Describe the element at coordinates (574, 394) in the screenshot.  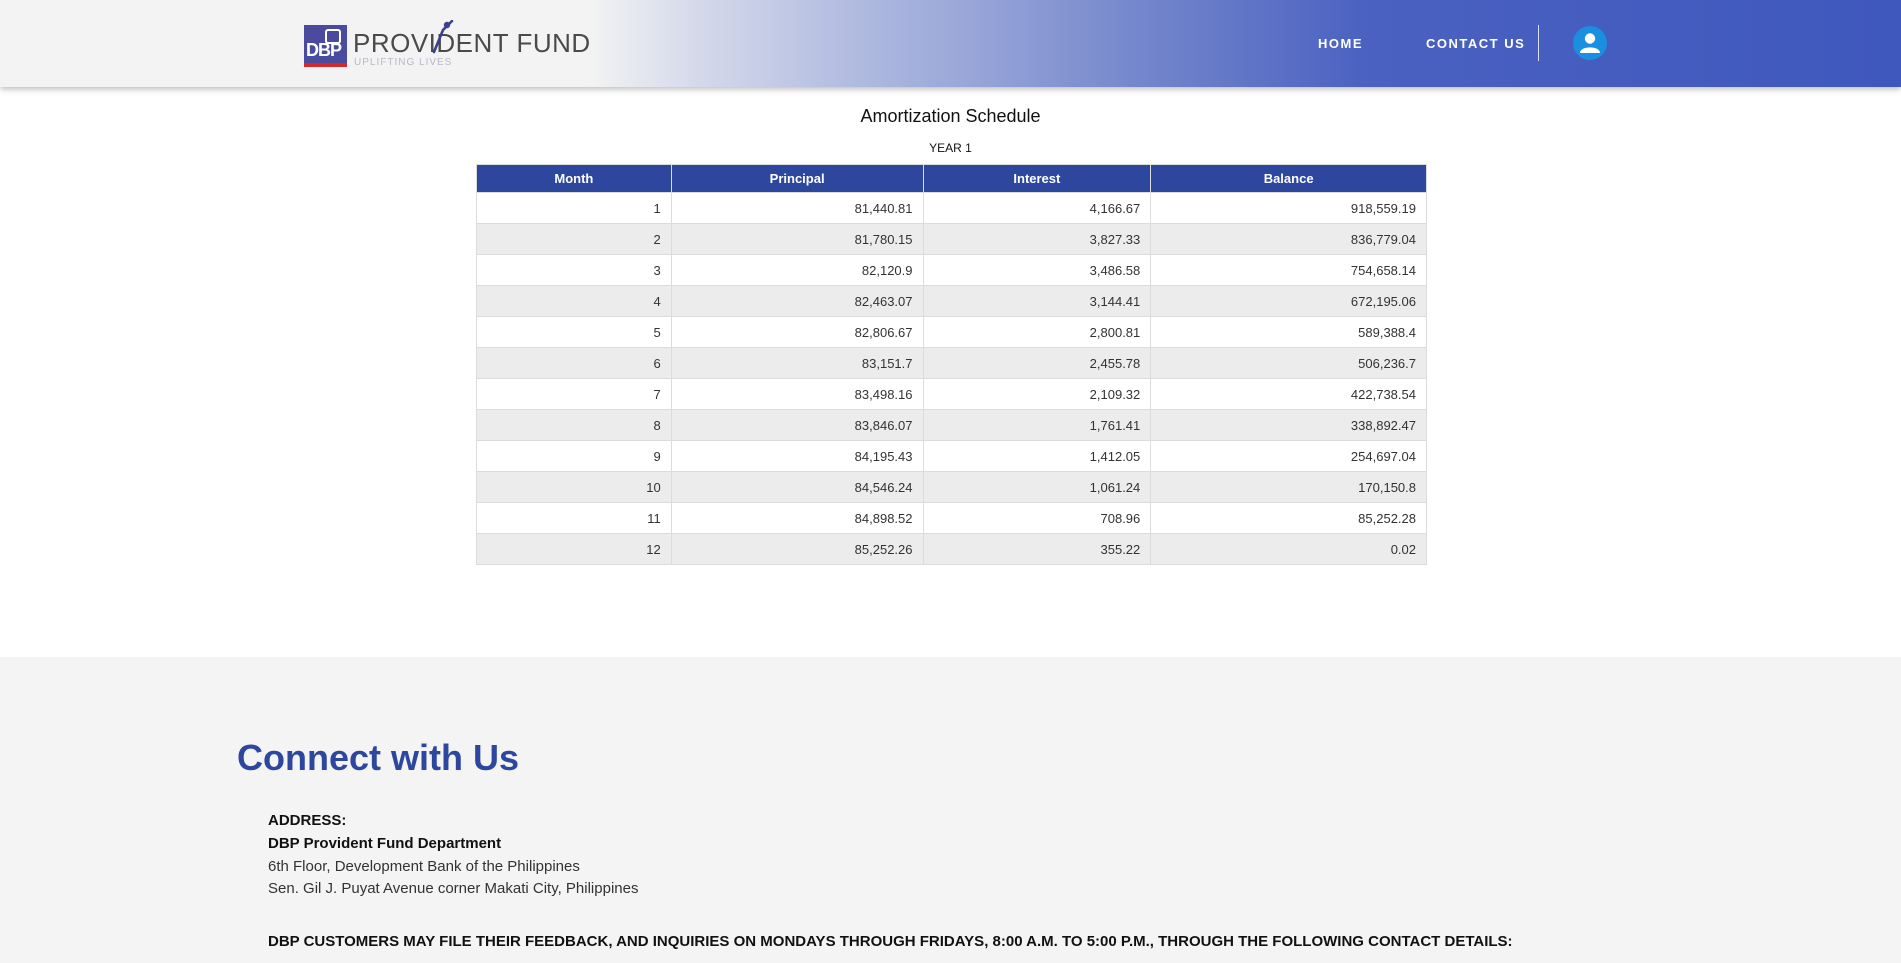
I see `cell-month: 7` at that location.